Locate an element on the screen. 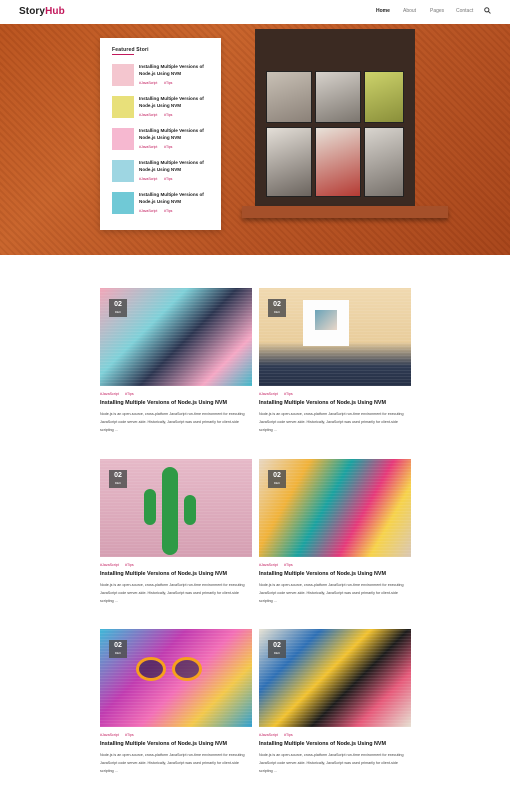  logo-part-story: Story is located at coordinates (32, 11).